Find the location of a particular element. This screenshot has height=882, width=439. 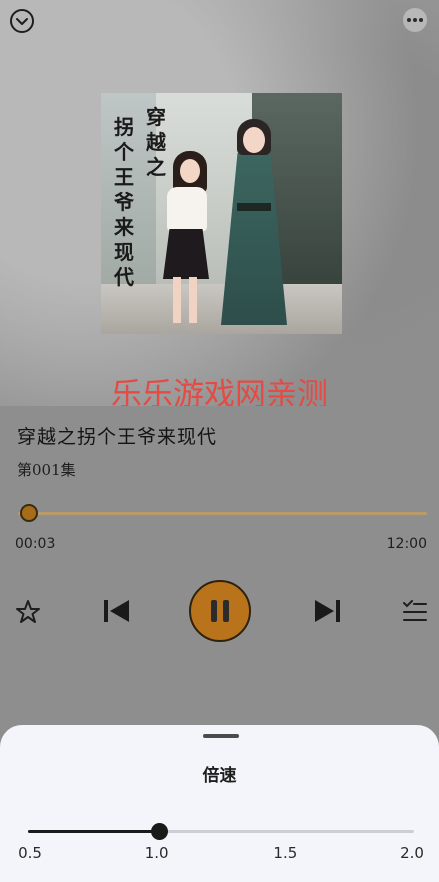

chevron-down-icon is located at coordinates (22, 21).